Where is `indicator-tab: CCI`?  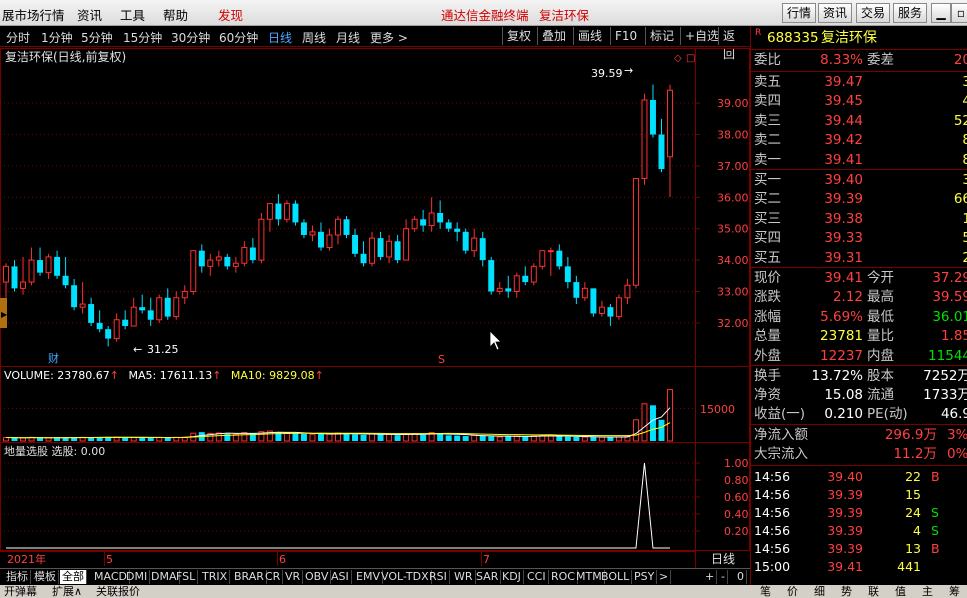 indicator-tab: CCI is located at coordinates (537, 577).